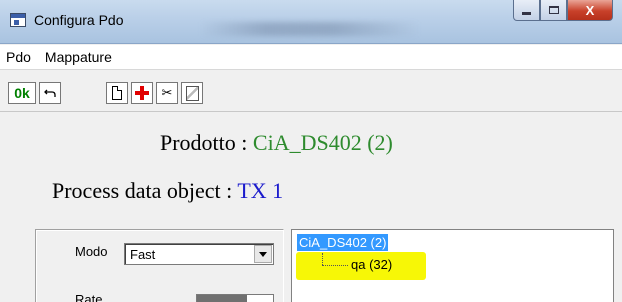 The image size is (622, 302). Describe the element at coordinates (89, 297) in the screenshot. I see `rate-label: Rate` at that location.